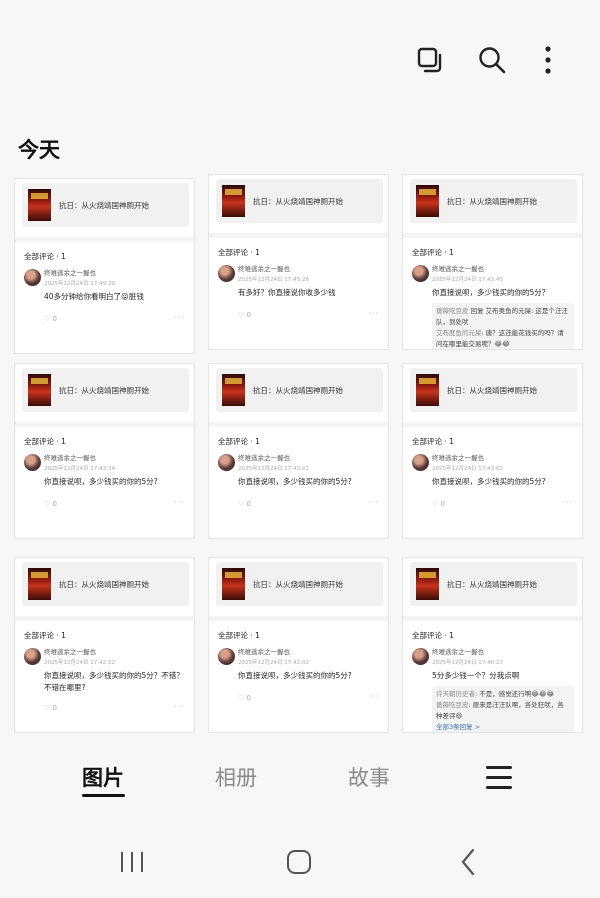 Image resolution: width=600 pixels, height=898 pixels. What do you see at coordinates (430, 60) in the screenshot?
I see `select-icon` at bounding box center [430, 60].